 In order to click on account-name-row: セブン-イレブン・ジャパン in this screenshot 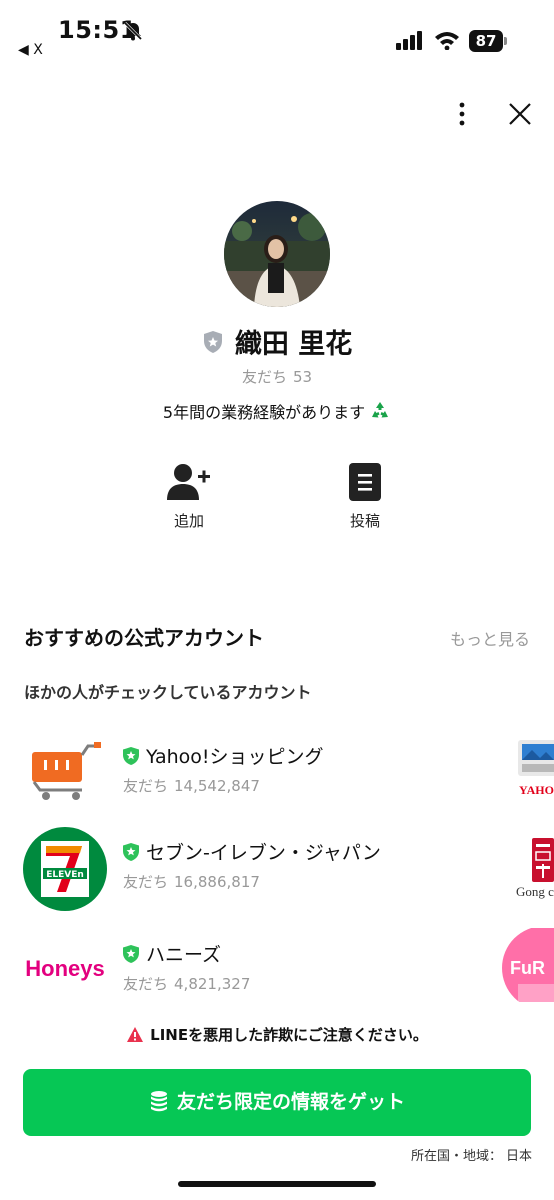, I will do `click(251, 851)`.